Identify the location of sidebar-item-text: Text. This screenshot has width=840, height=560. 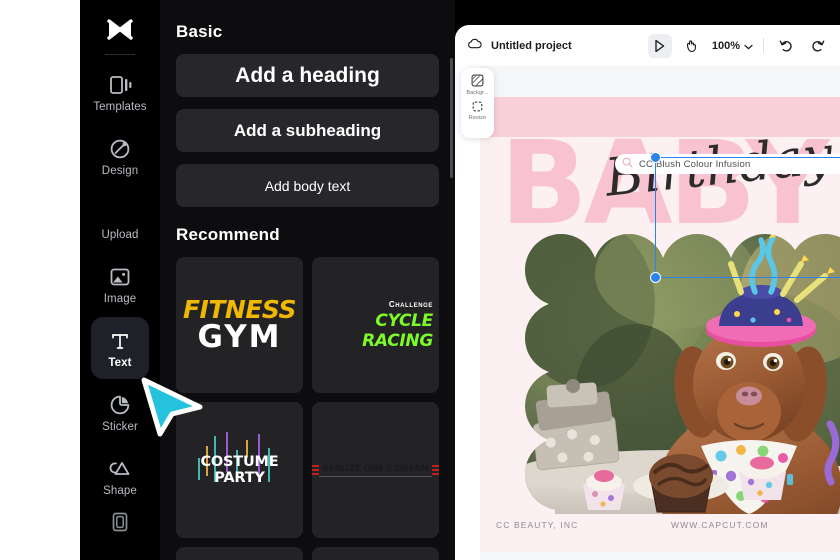
(120, 348).